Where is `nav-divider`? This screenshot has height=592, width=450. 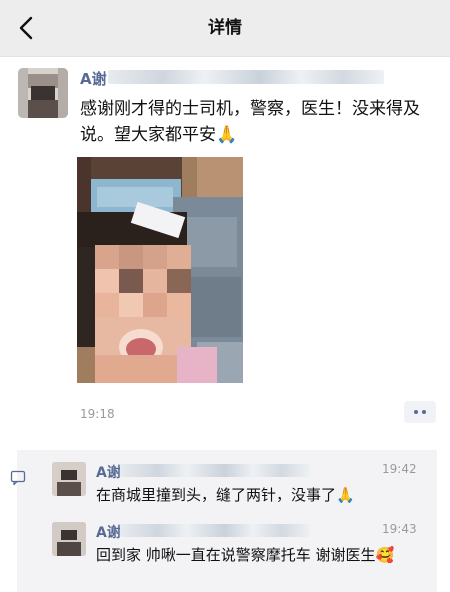 nav-divider is located at coordinates (225, 56).